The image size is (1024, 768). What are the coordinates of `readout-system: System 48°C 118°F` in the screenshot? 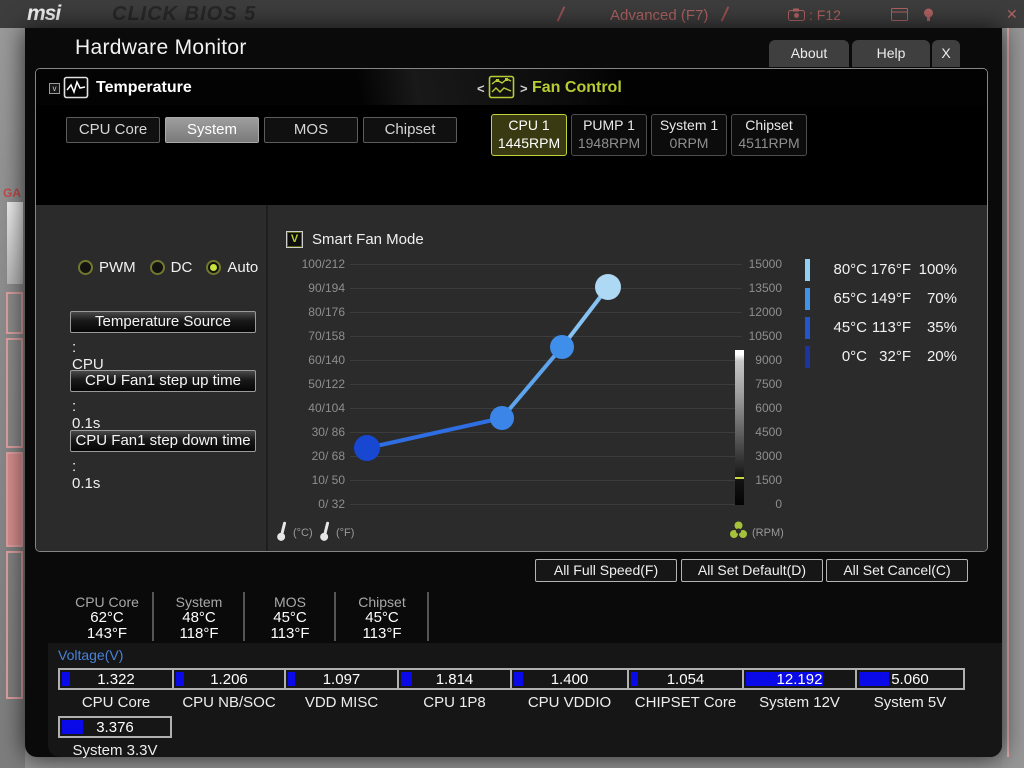 It's located at (199, 618).